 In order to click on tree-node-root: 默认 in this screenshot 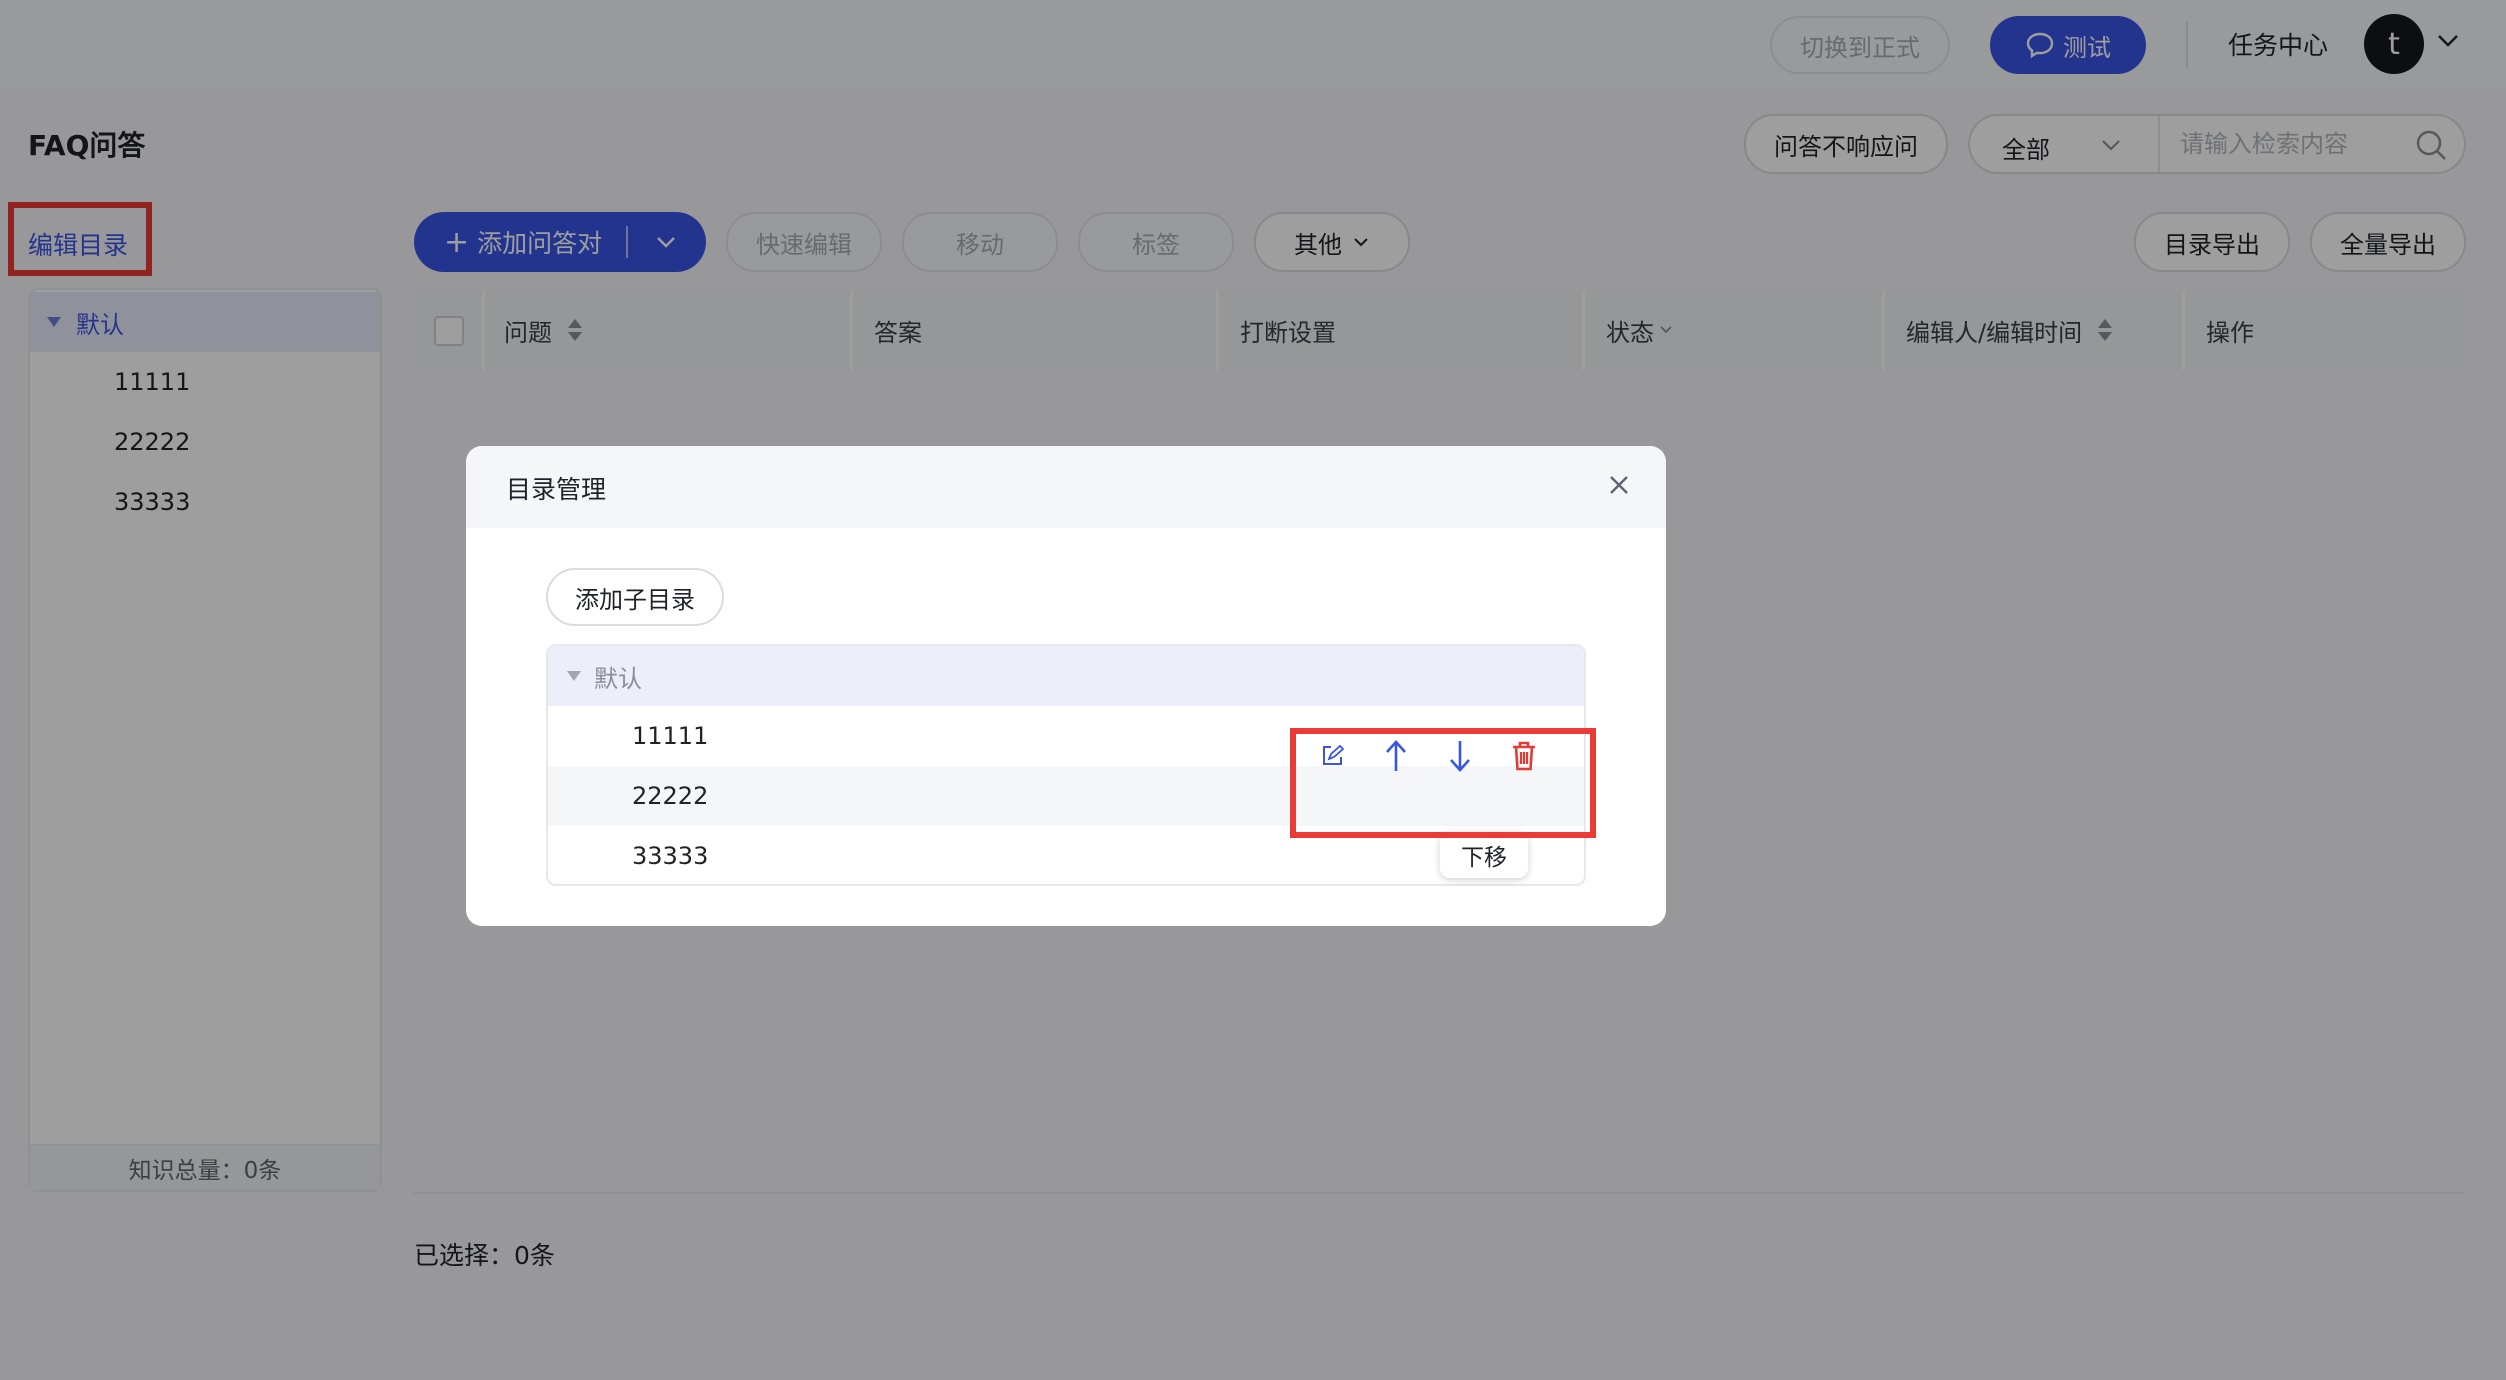, I will do `click(1066, 676)`.